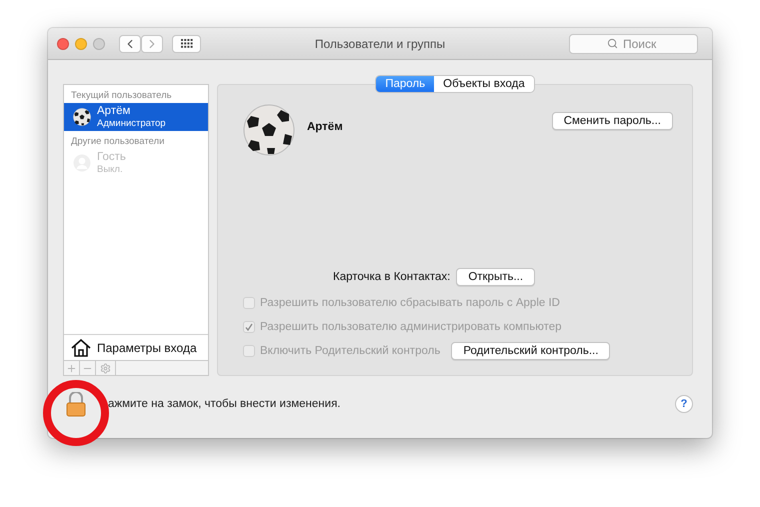 The height and width of the screenshot is (507, 760). I want to click on grid-button, so click(186, 43).